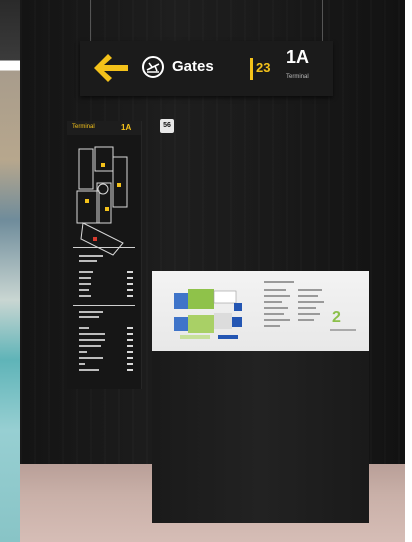  Describe the element at coordinates (322, 21) in the screenshot. I see `sign-hanger-right` at that location.